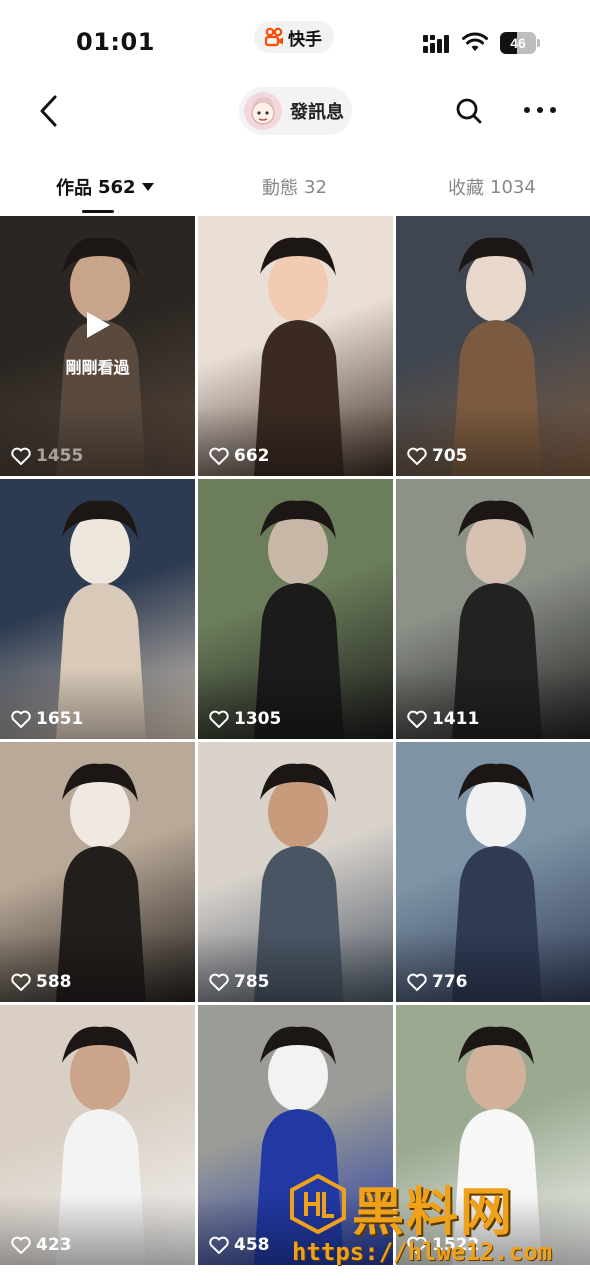 The image size is (590, 1280). I want to click on like-count: 776, so click(437, 982).